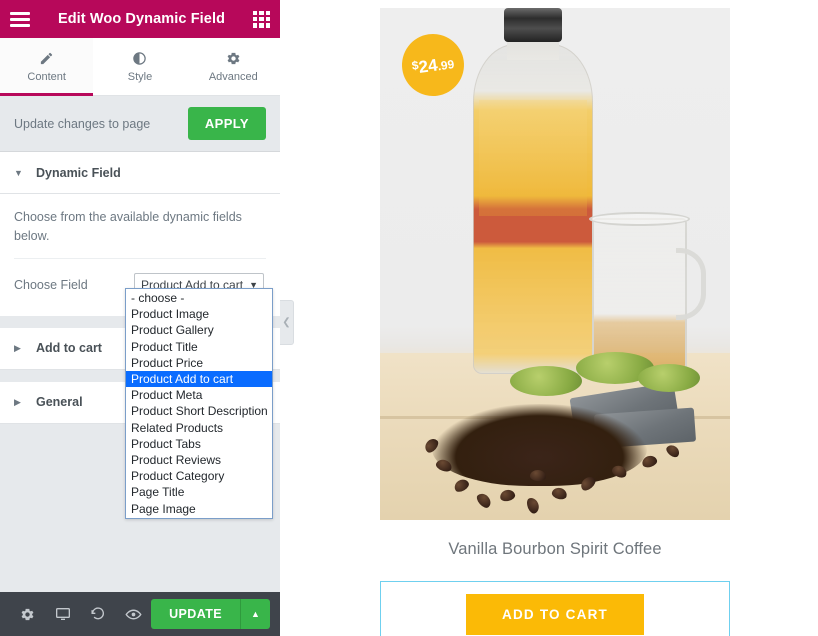 The height and width of the screenshot is (636, 818). What do you see at coordinates (98, 614) in the screenshot?
I see `history-icon` at bounding box center [98, 614].